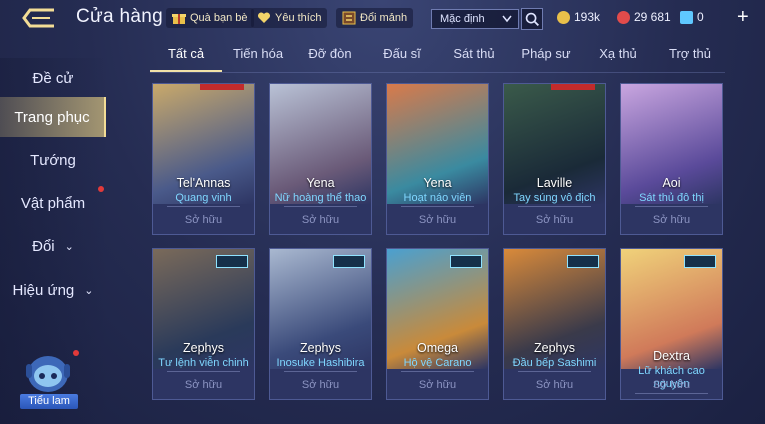 The width and height of the screenshot is (765, 424). I want to click on sidebar-item-effects: Hiệu ứng ⌄, so click(53, 290).